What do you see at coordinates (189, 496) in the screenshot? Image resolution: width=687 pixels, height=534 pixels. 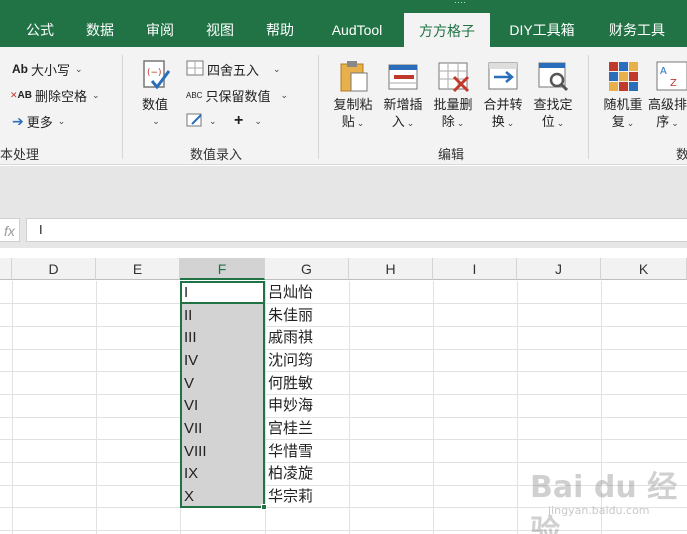 I see `cell-f10: X` at bounding box center [189, 496].